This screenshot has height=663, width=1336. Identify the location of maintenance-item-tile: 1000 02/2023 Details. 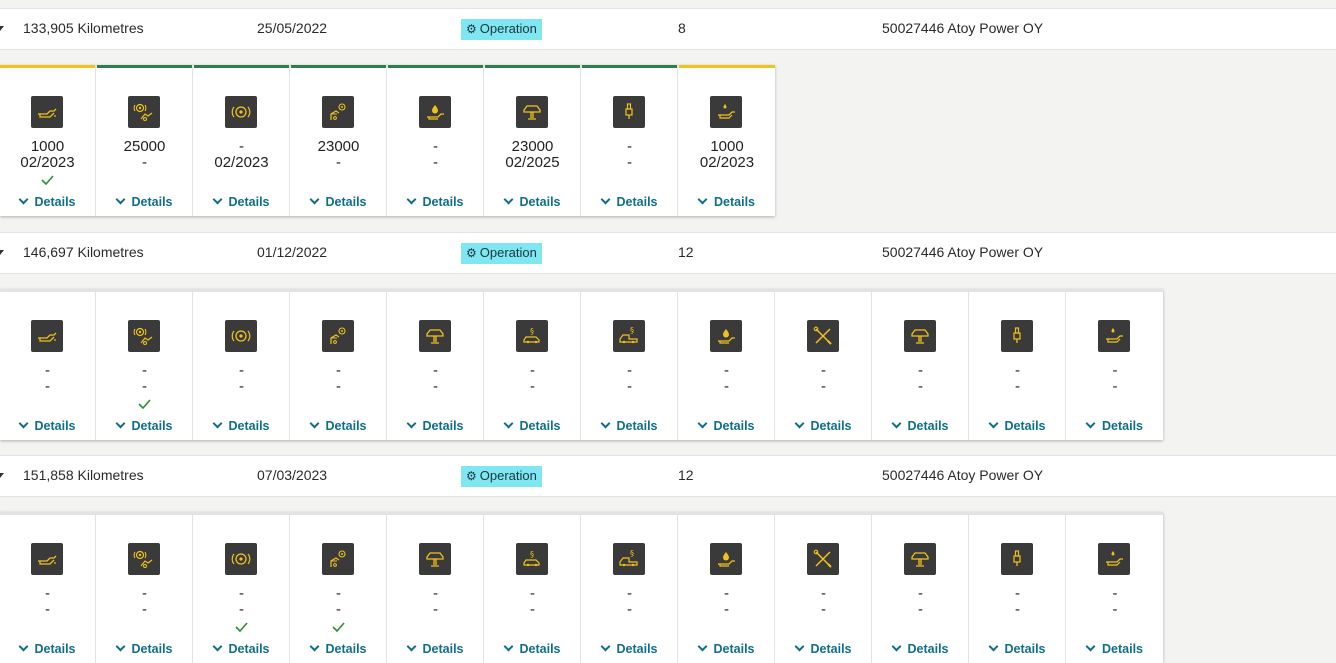
(727, 140).